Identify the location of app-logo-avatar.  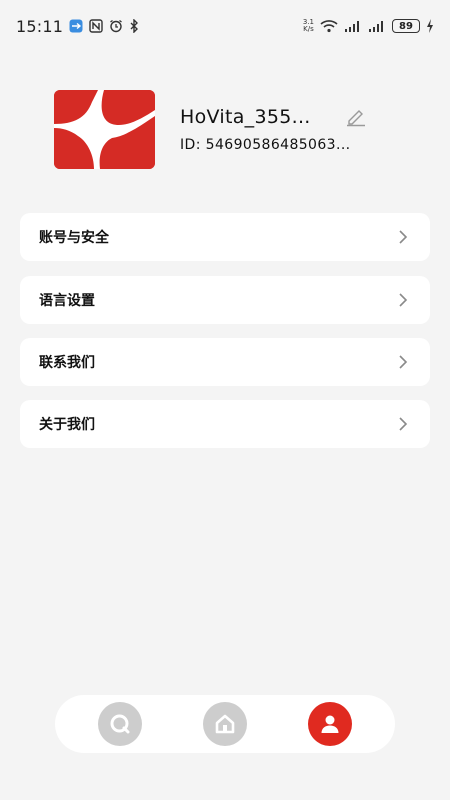
(104, 129).